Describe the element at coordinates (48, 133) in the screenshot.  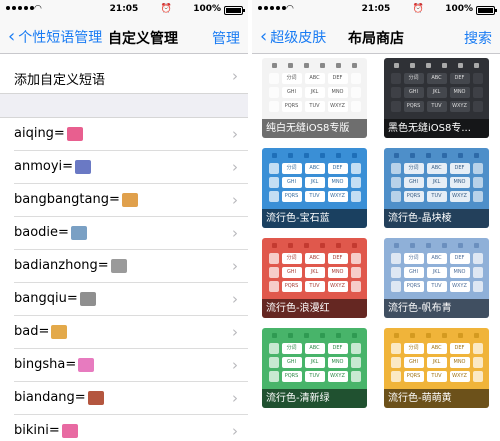
I see `phrase-label: aiqing=` at that location.